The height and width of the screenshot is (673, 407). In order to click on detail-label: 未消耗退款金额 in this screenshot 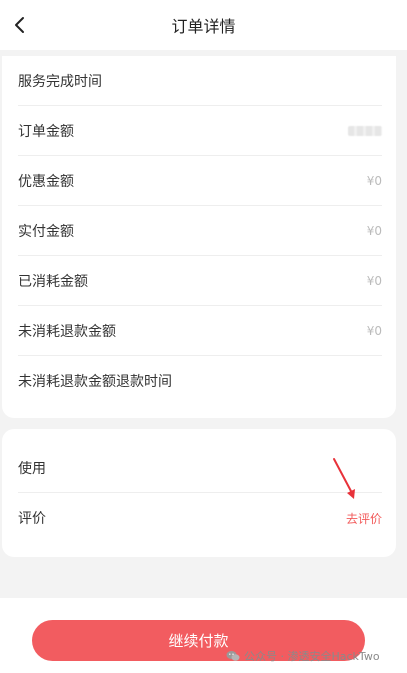, I will do `click(67, 331)`.